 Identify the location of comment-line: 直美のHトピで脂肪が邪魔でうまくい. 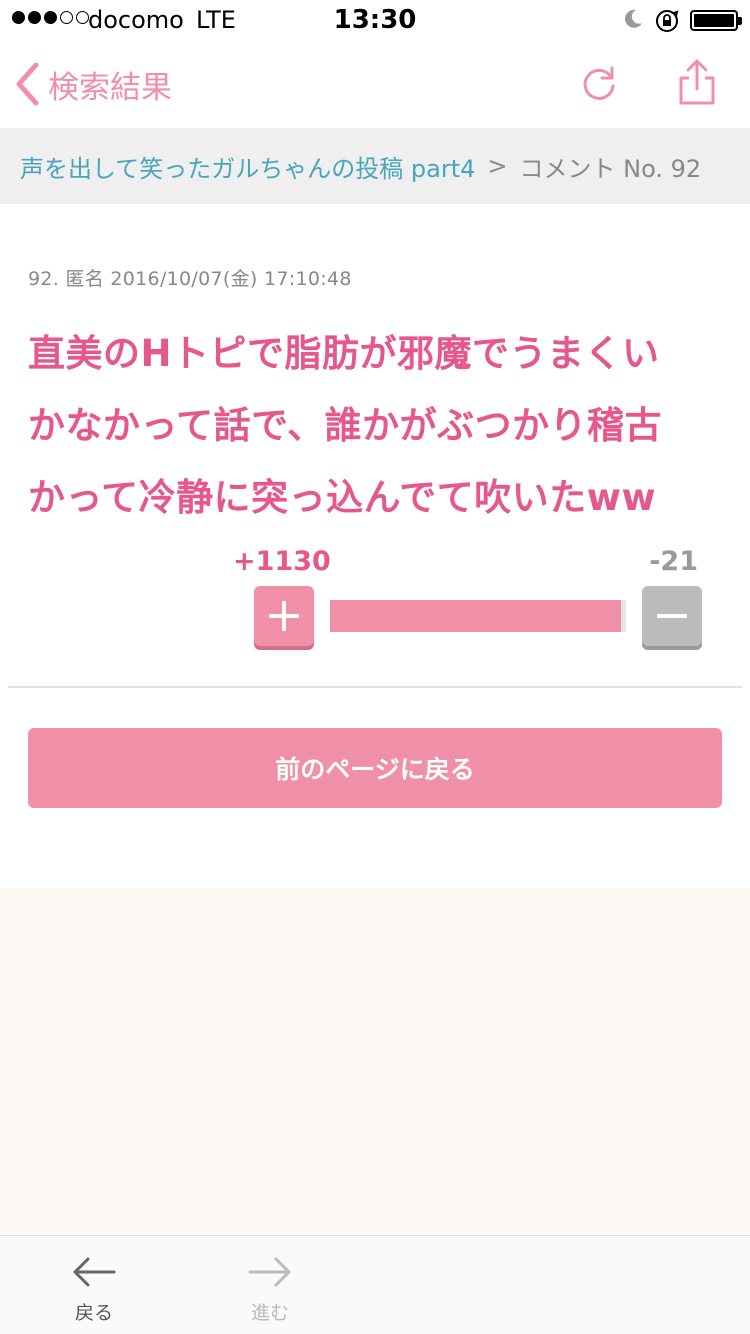
(344, 353).